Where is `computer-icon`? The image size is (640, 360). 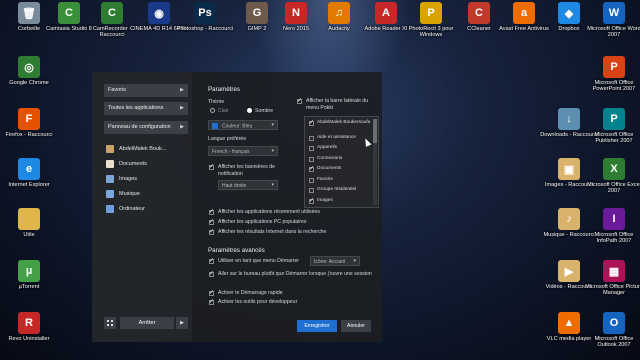
computer-icon is located at coordinates (110, 209).